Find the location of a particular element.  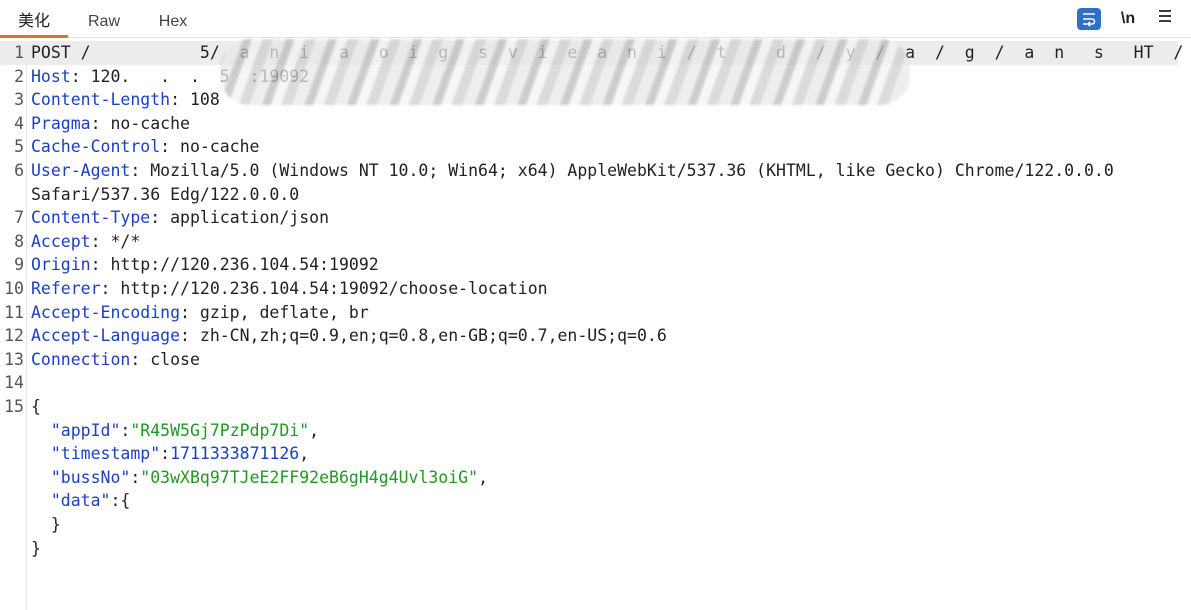

redaction-scribble is located at coordinates (565, 72).